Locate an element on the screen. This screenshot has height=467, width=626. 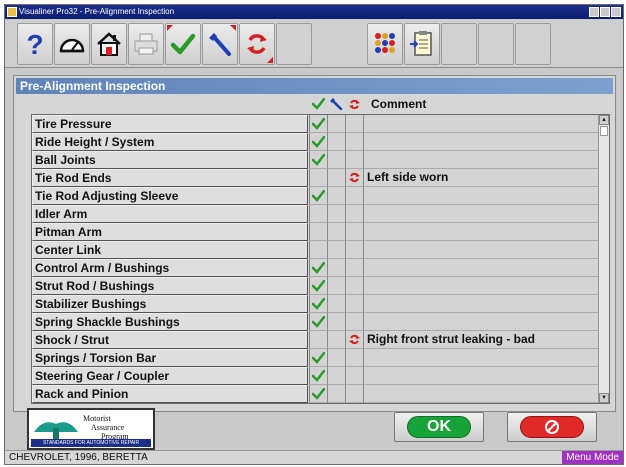
pattern-button is located at coordinates (385, 44).